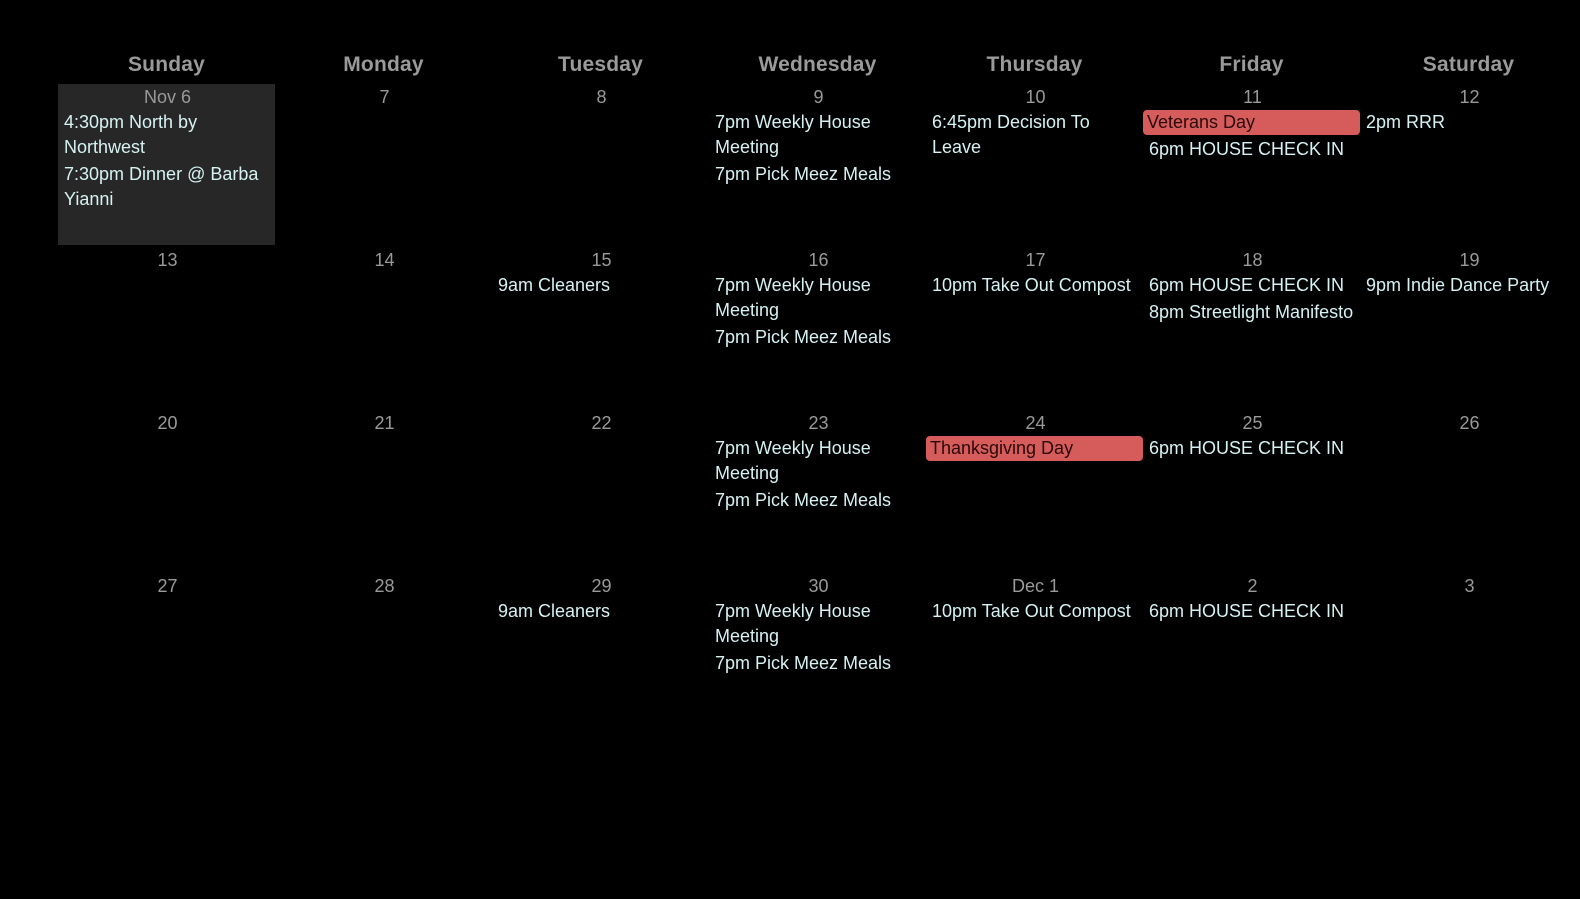 Image resolution: width=1580 pixels, height=899 pixels. Describe the element at coordinates (1252, 586) in the screenshot. I see `day-number: 2` at that location.